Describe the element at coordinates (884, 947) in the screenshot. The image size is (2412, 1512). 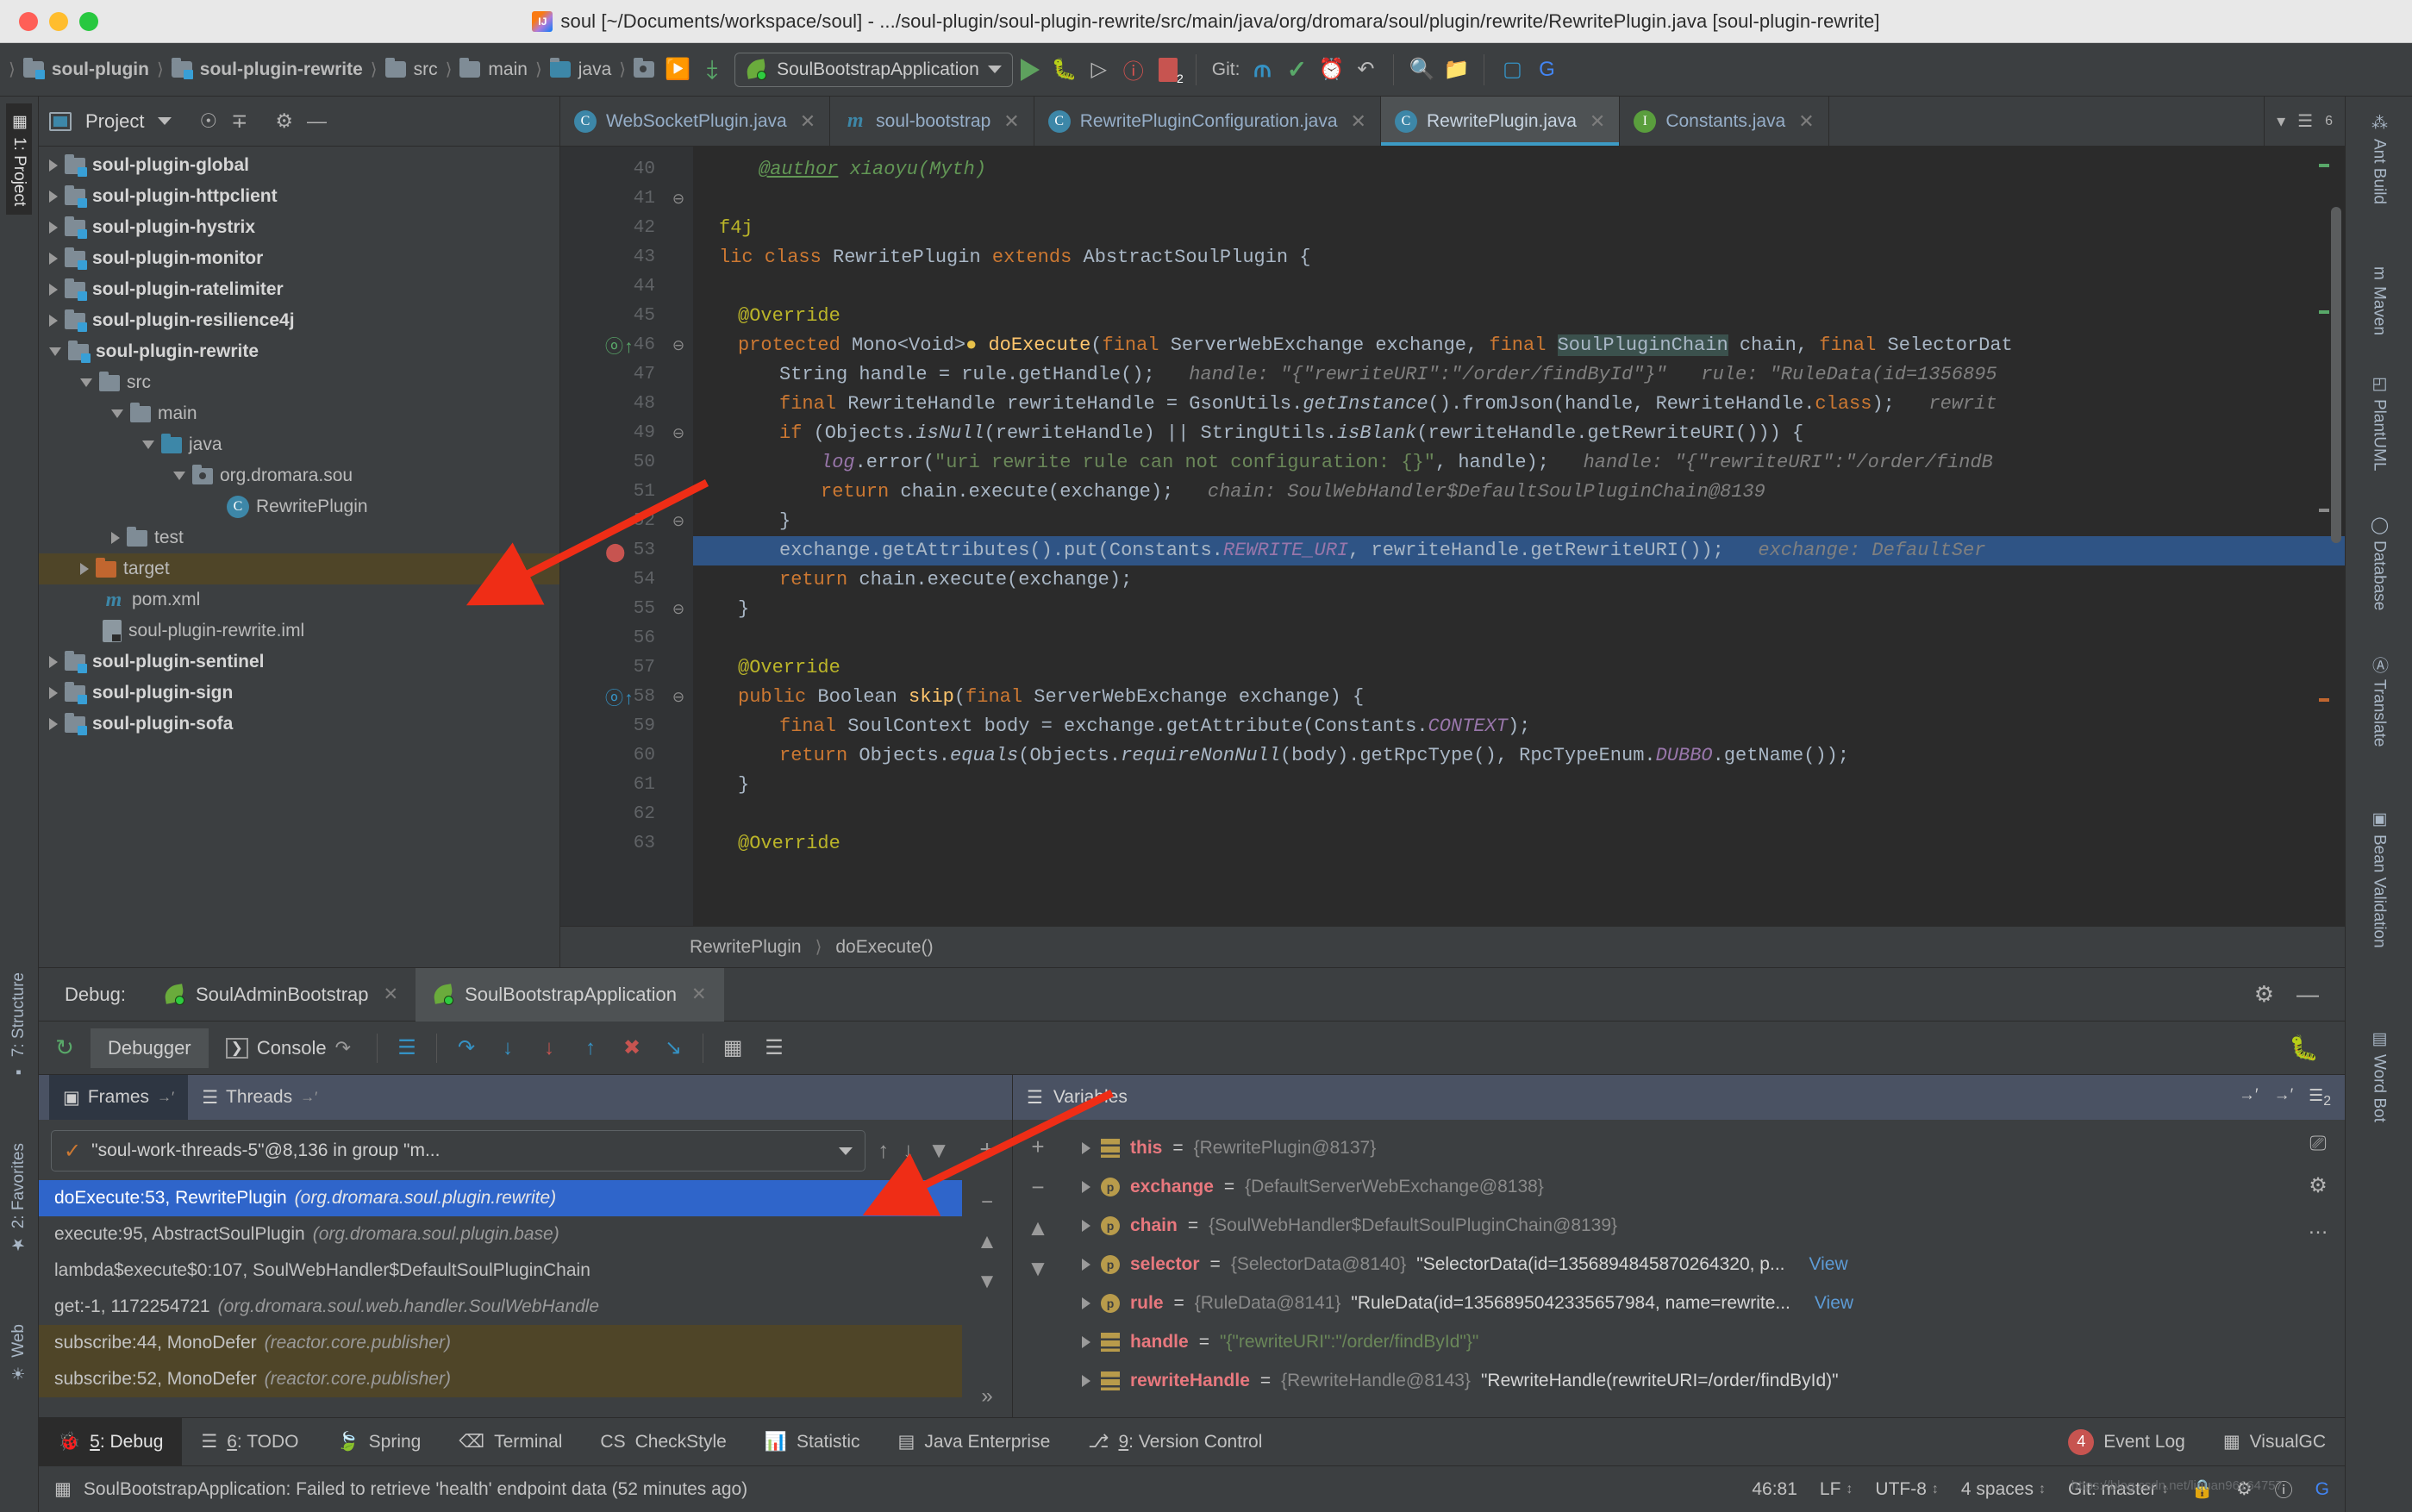
I see `breadcrumb-method: doExecute()` at that location.